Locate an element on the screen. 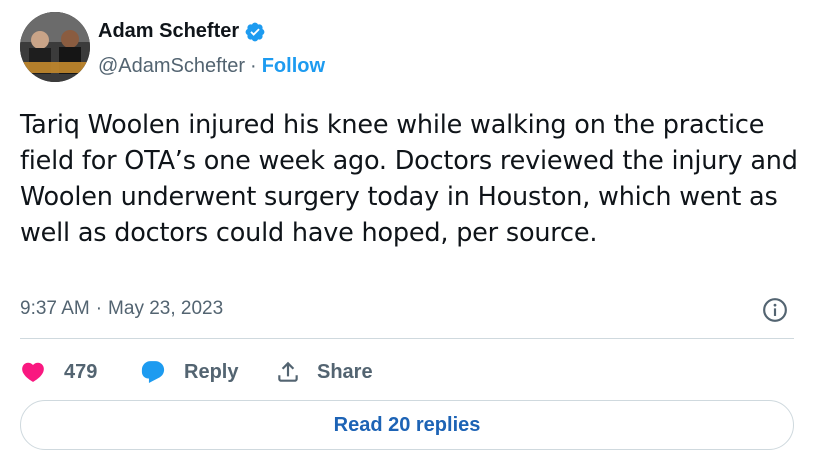 The height and width of the screenshot is (463, 814). tweet-actions: 479 Reply Share is located at coordinates (196, 372).